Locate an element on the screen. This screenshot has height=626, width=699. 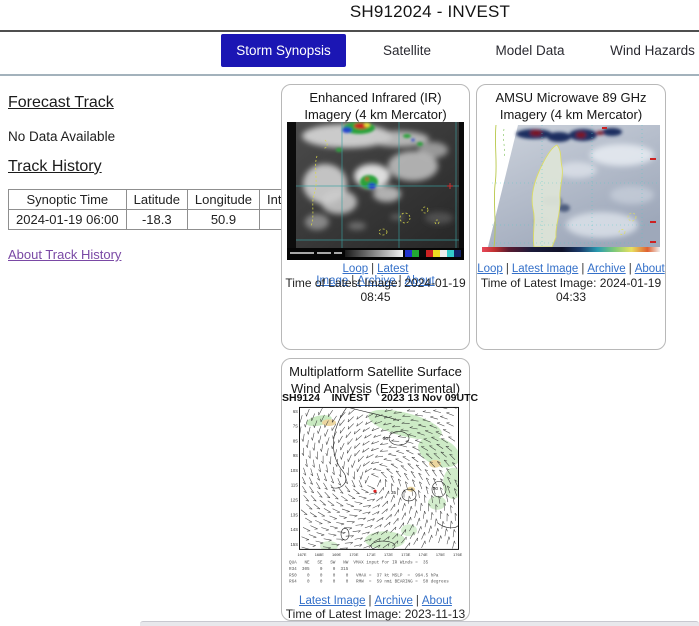
axis-tick-label: 167E is located at coordinates (302, 555).